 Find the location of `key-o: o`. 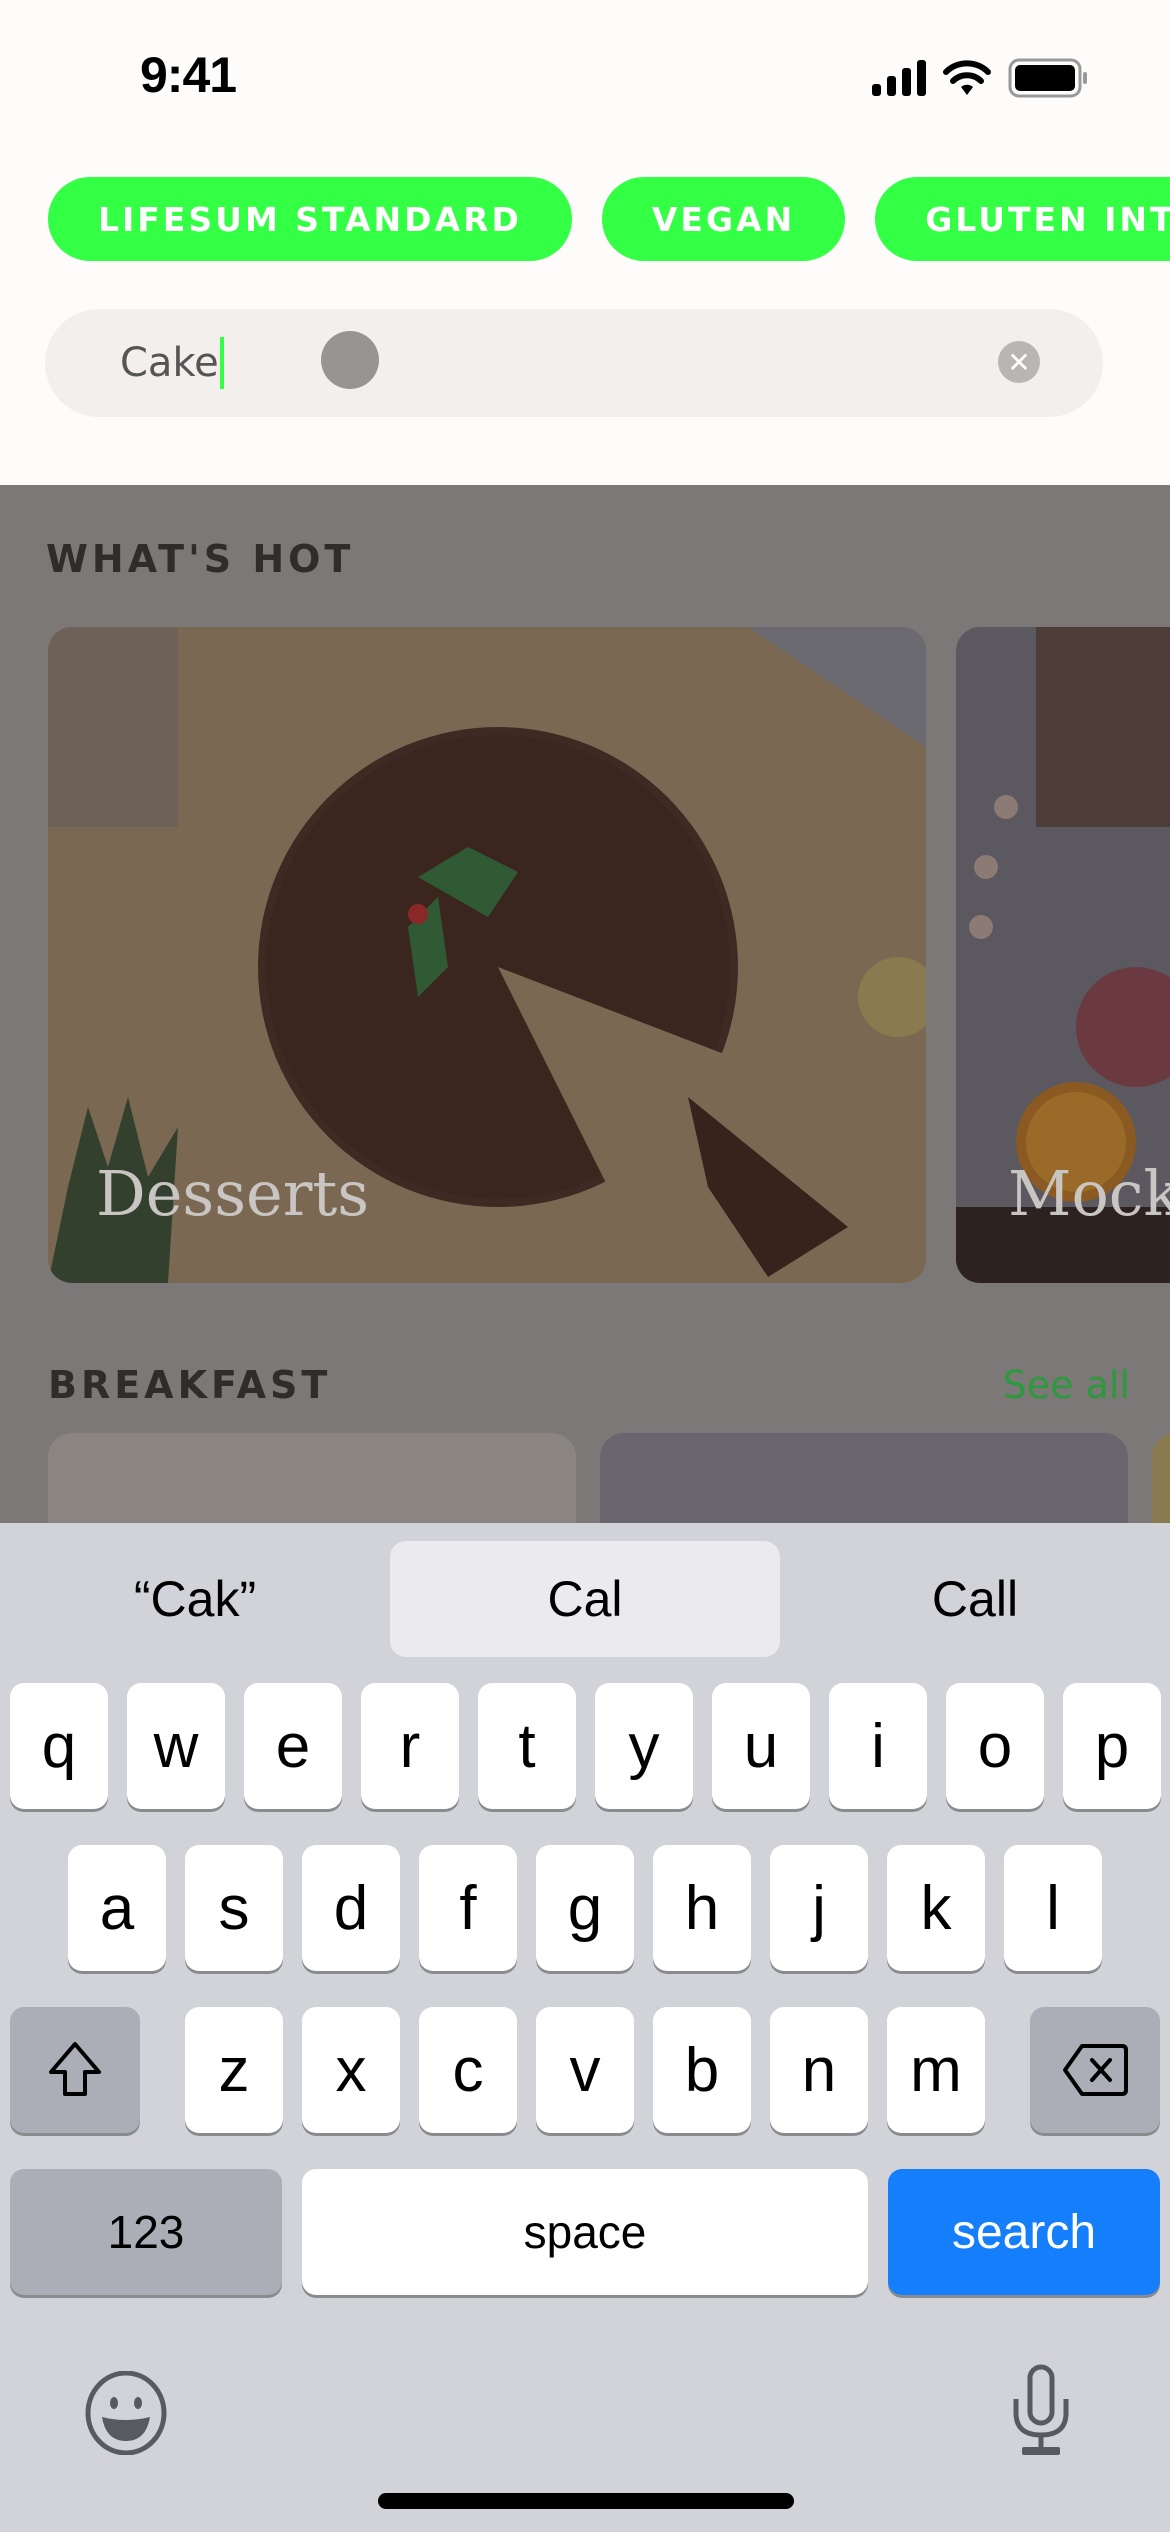

key-o: o is located at coordinates (995, 1746).